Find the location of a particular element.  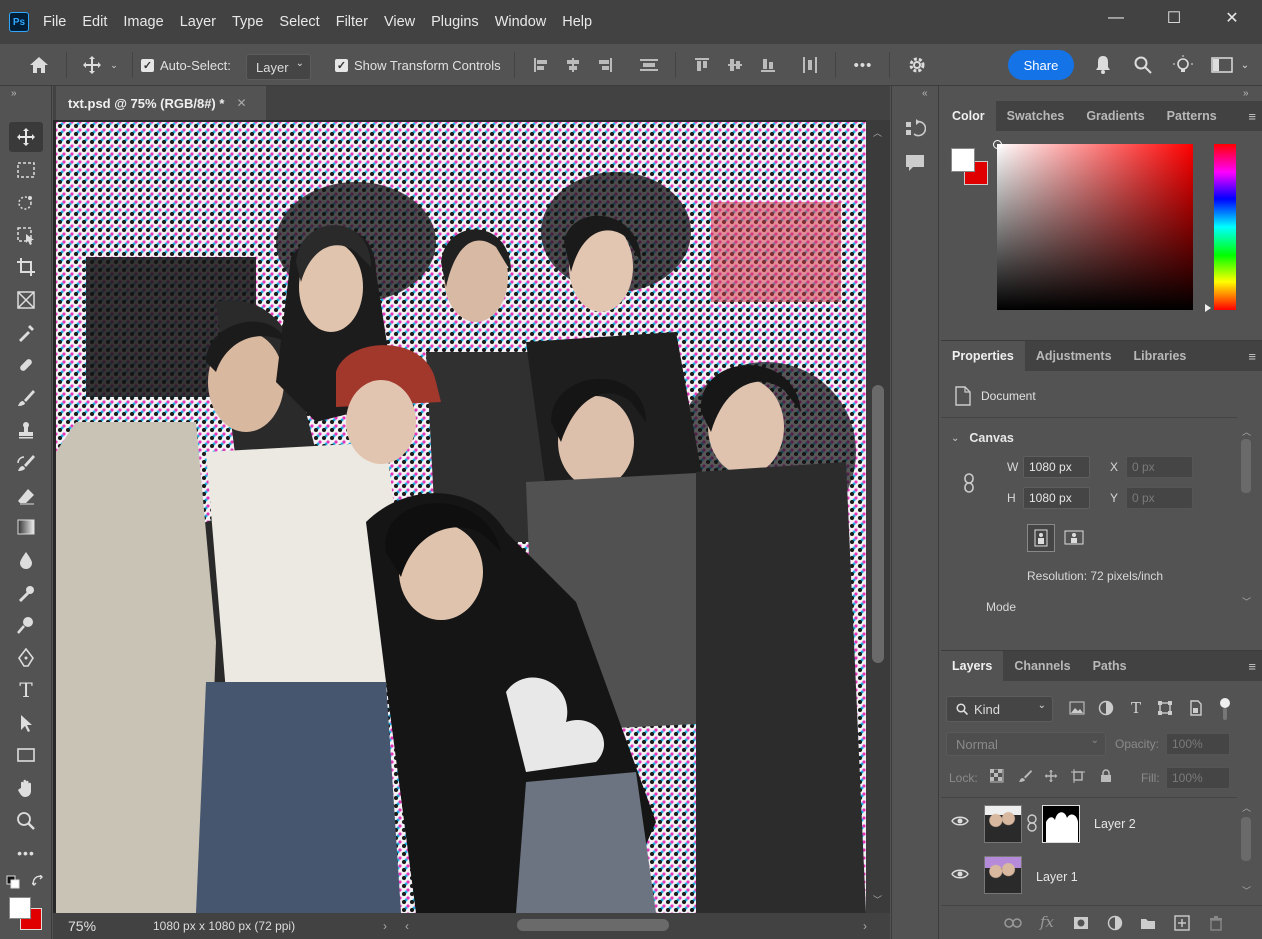

maximize-button: ☐ is located at coordinates (1174, 18).